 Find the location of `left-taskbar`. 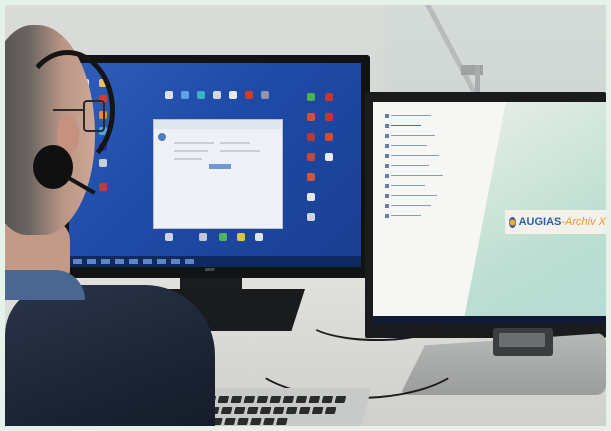

left-taskbar is located at coordinates (215, 261).